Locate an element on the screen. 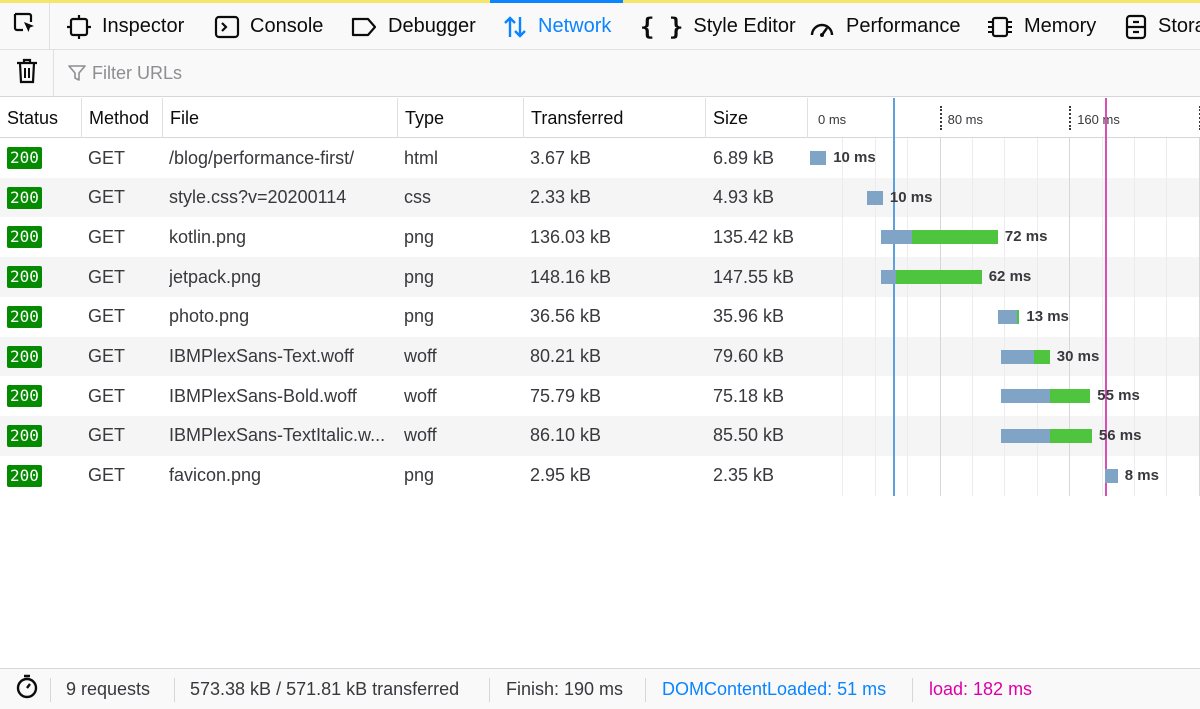 The width and height of the screenshot is (1200, 709). file-cell: jetpack.png is located at coordinates (215, 276).